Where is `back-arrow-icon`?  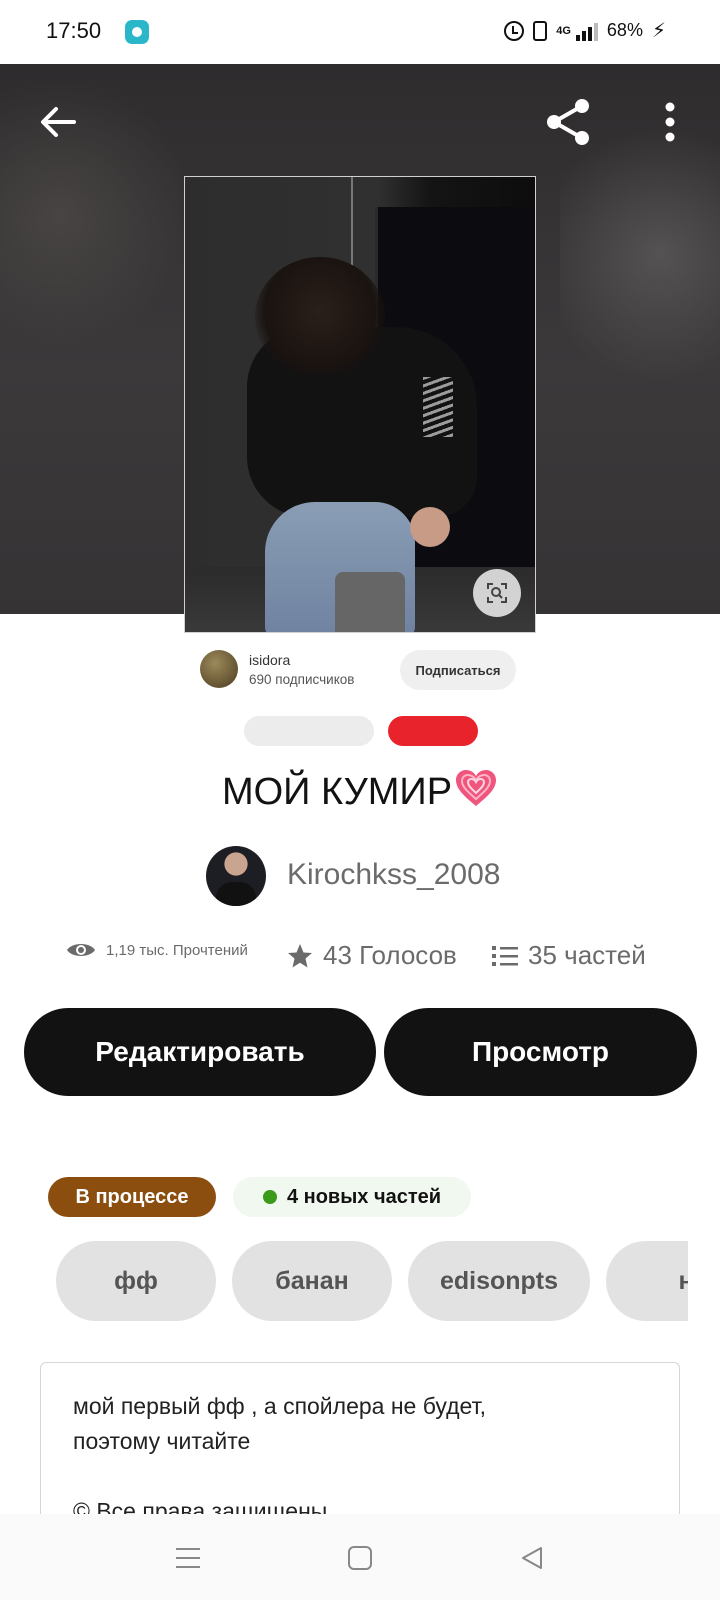 back-arrow-icon is located at coordinates (58, 122).